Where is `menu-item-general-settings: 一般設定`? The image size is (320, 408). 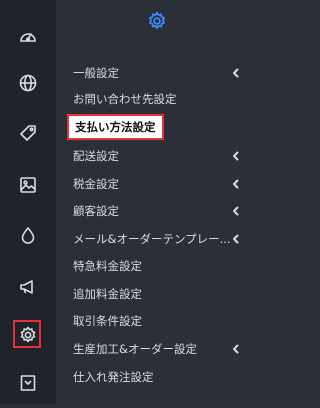
menu-item-general-settings: 一般設定 is located at coordinates (156, 73).